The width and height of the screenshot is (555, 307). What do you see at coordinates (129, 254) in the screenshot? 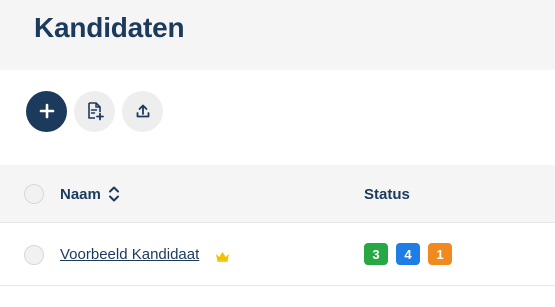
I see `candidate-name-link: Voorbeeld Kandidaat` at bounding box center [129, 254].